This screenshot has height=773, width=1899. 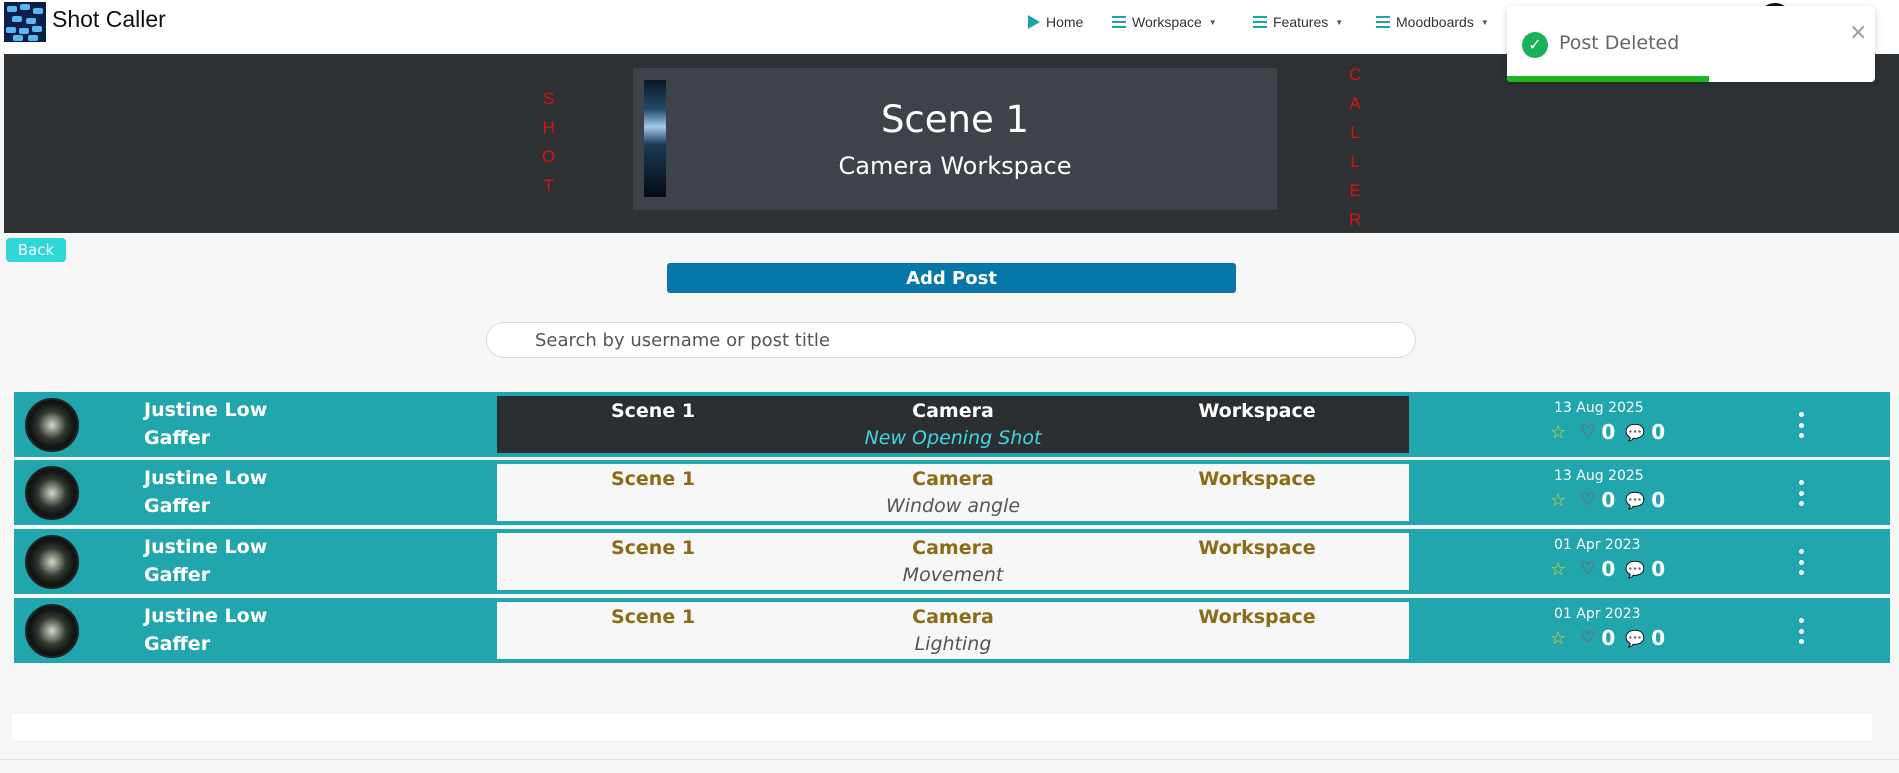 I want to click on nav-features: Features ▼, so click(x=1298, y=22).